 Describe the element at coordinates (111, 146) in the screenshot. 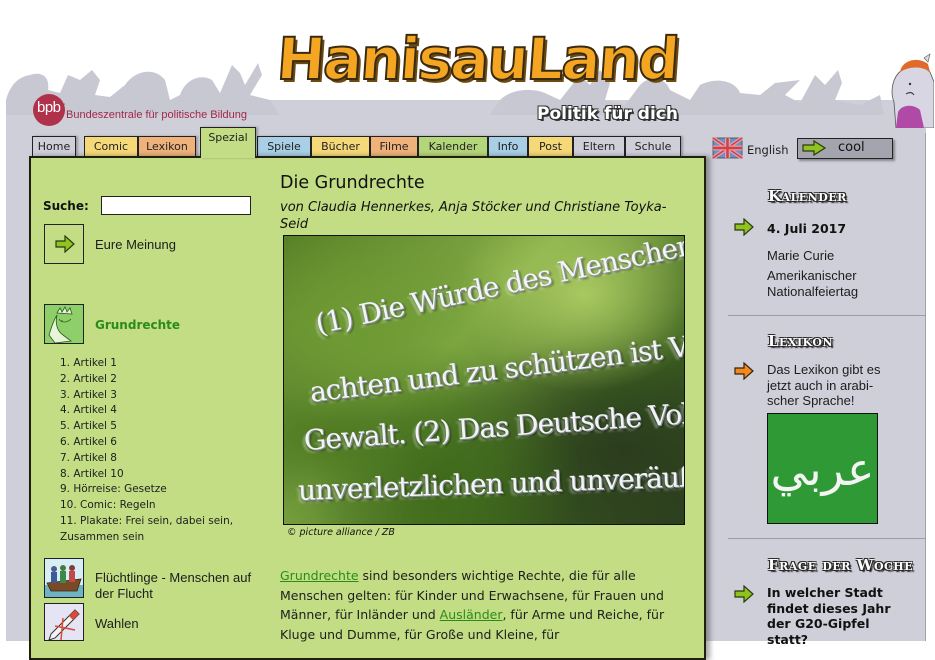

I see `tab-comic: Comic` at that location.